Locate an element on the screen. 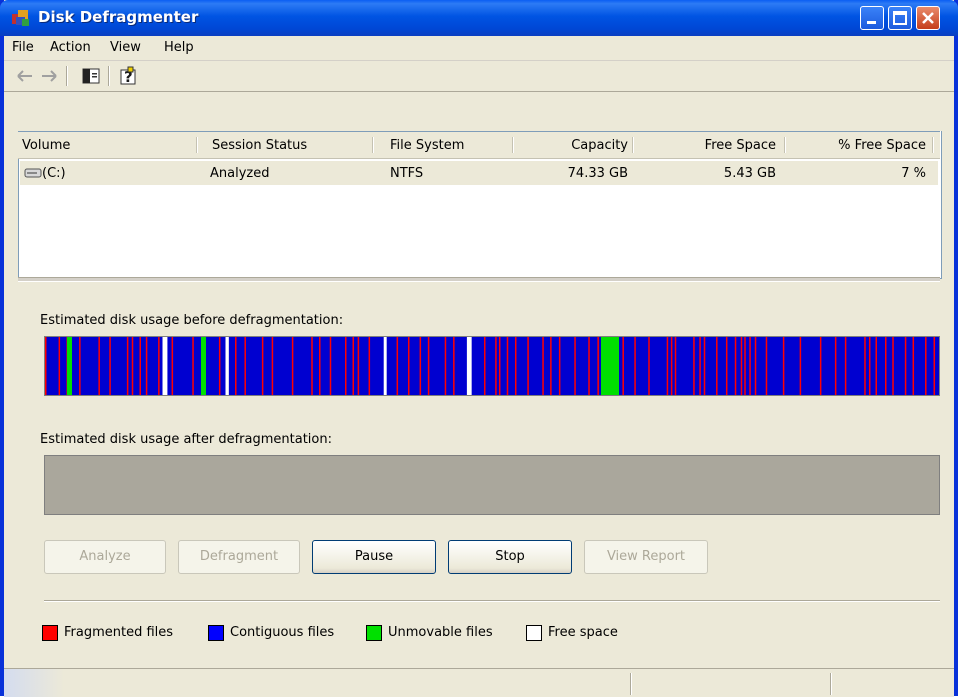 The height and width of the screenshot is (697, 968). back-arrow-icon is located at coordinates (25, 76).